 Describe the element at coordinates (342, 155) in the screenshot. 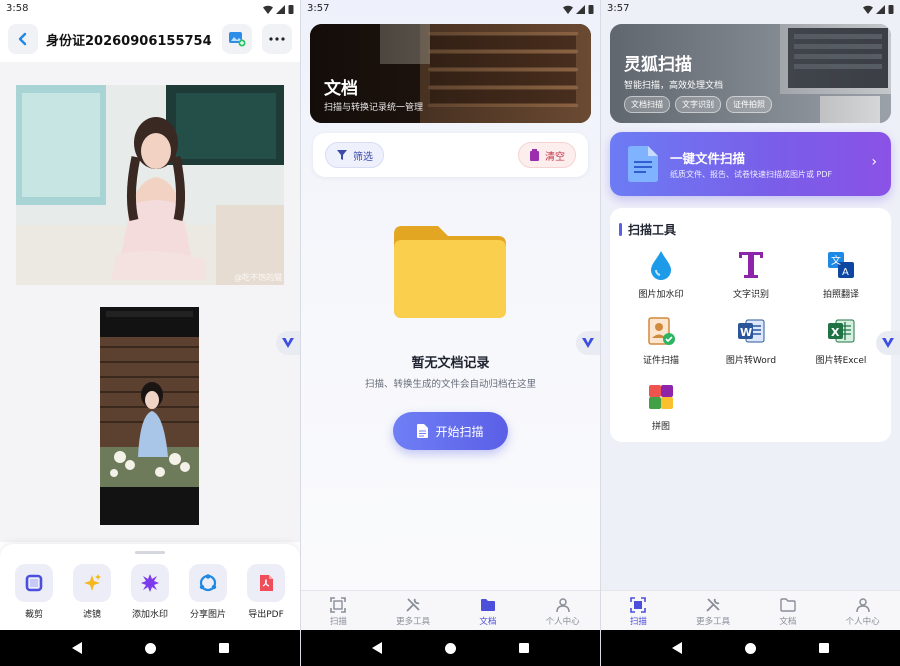

I see `funnel-icon` at that location.